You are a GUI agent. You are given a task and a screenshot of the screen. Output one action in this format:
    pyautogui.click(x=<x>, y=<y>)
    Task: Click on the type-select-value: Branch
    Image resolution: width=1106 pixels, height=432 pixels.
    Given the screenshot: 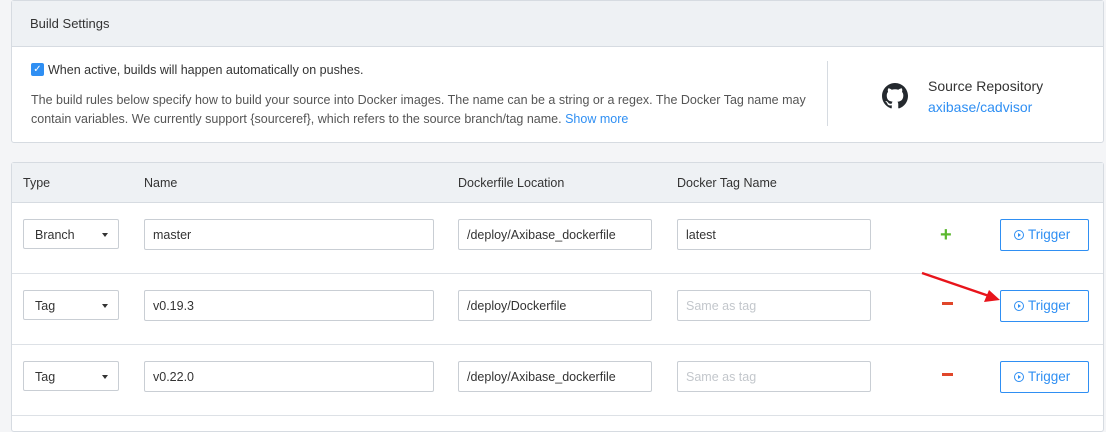 What is the action you would take?
    pyautogui.click(x=55, y=235)
    